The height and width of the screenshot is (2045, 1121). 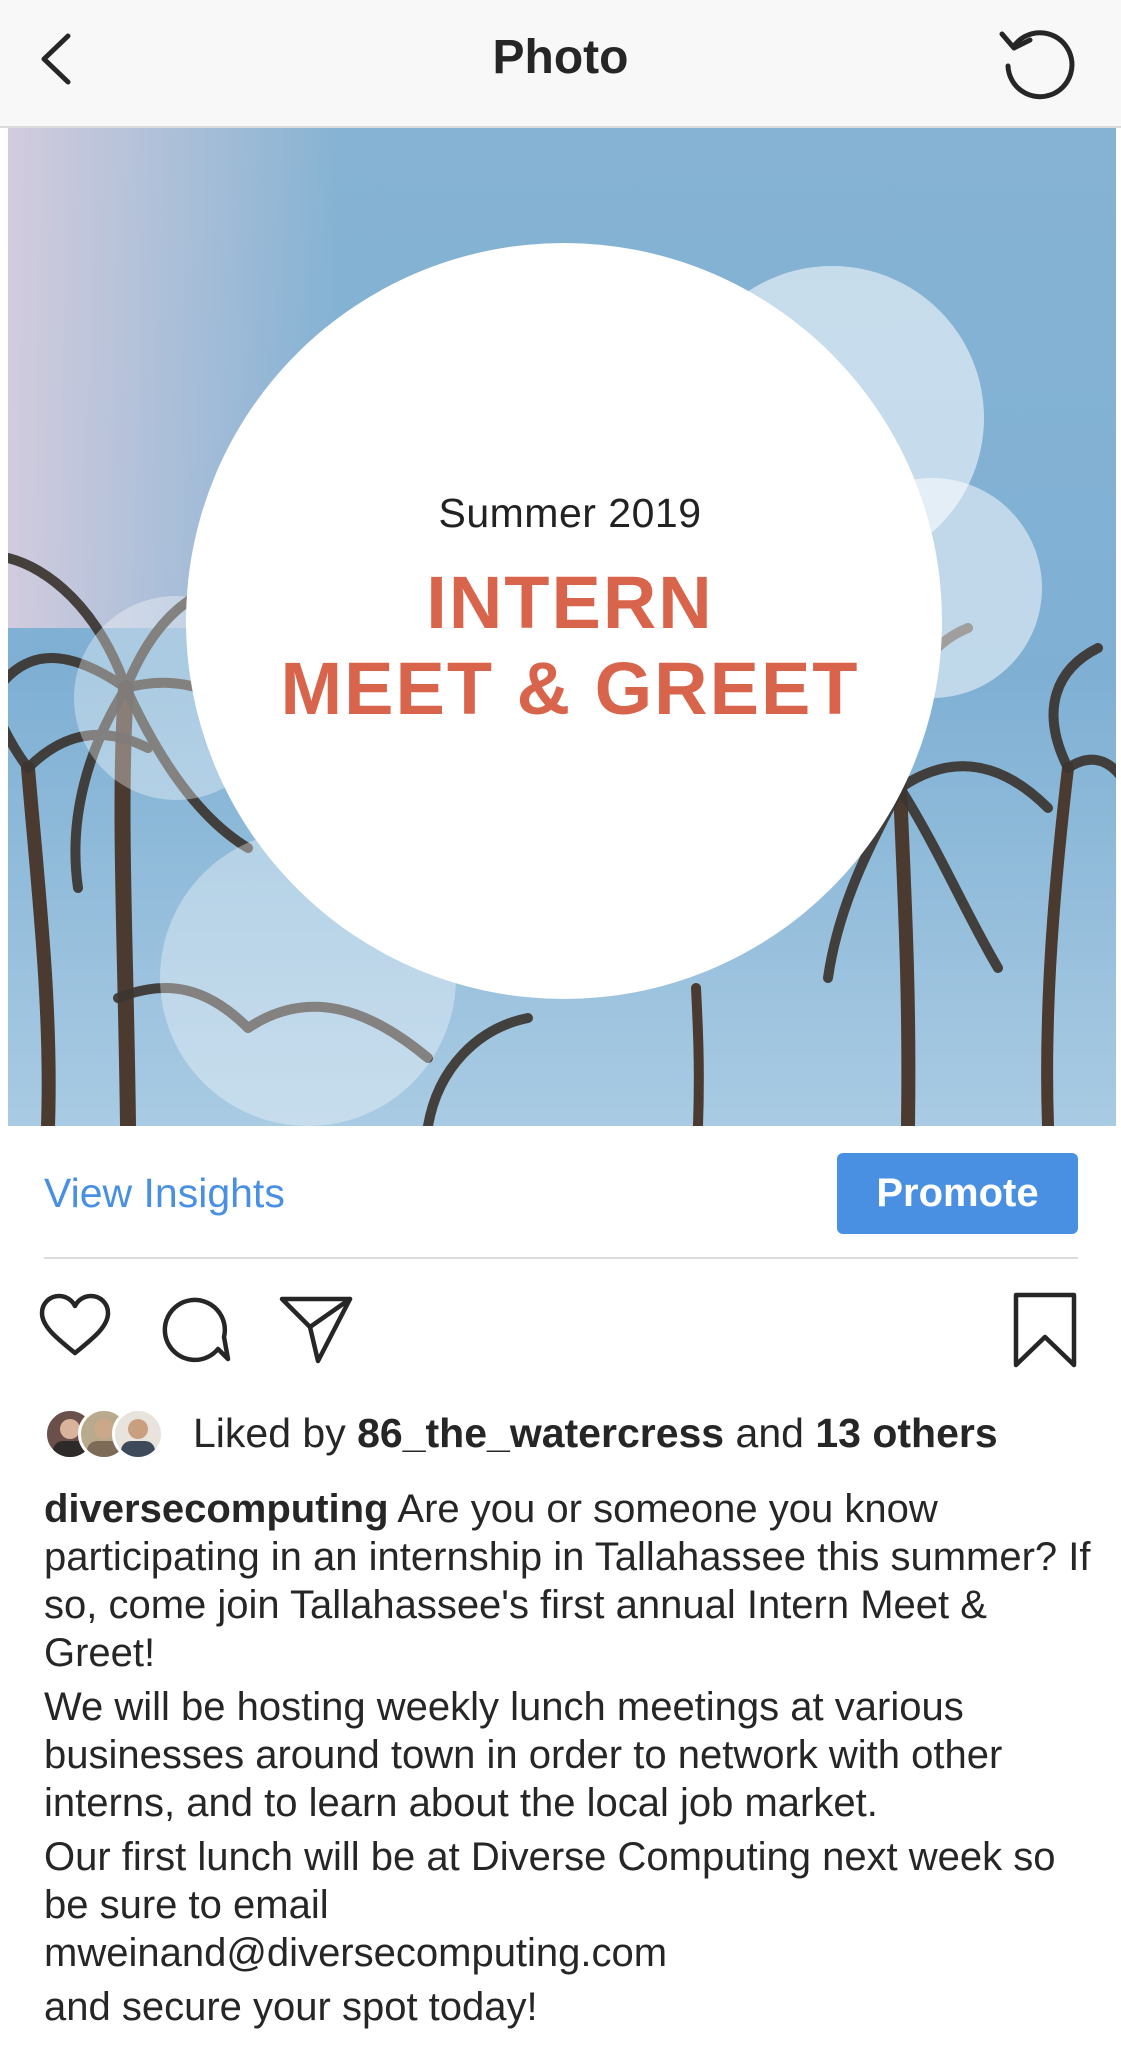 I want to click on page-title: Photo, so click(x=560, y=57).